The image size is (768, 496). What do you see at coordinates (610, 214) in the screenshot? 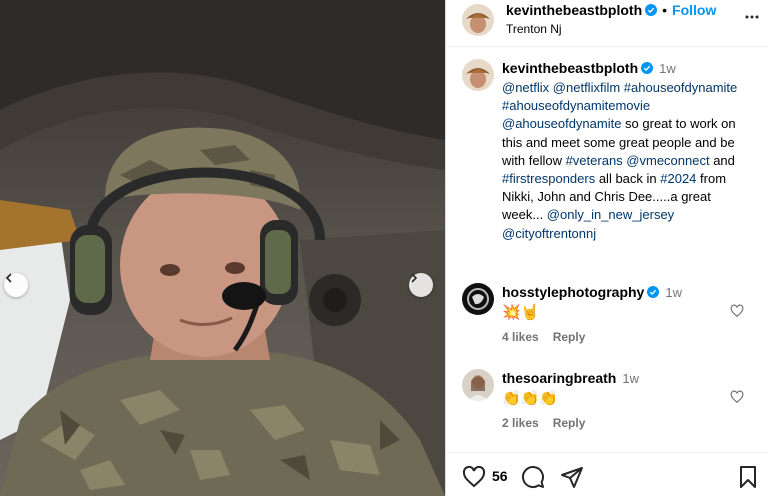
I see `caption-tag-link: @only_in_new_jersey` at bounding box center [610, 214].